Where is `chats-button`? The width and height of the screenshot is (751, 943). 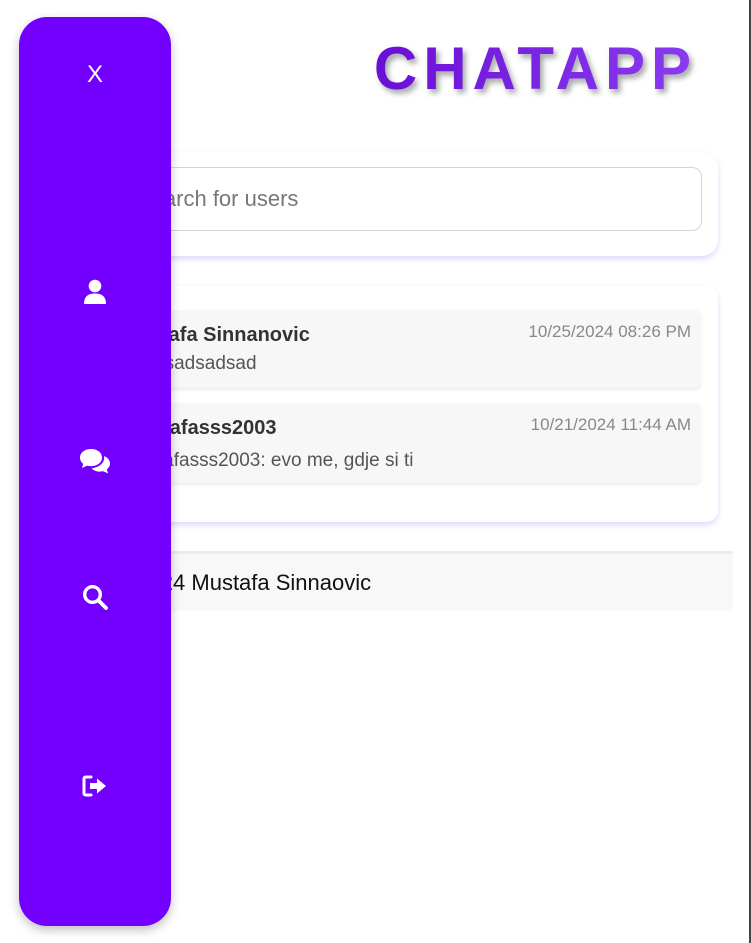 chats-button is located at coordinates (95, 461).